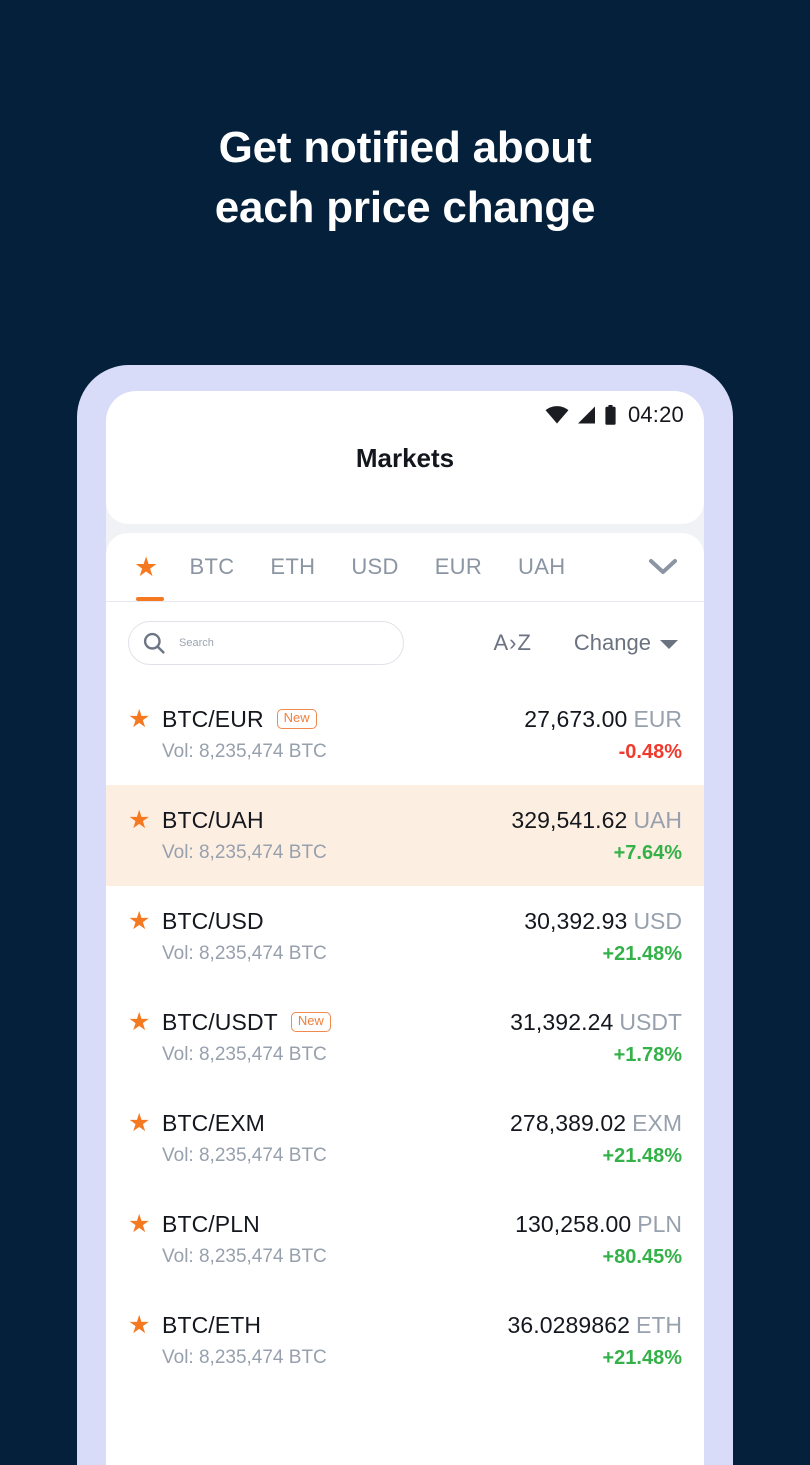  I want to click on row-secondary-line: Vol: 8,235,474 BTC +1.78%, so click(405, 1055).